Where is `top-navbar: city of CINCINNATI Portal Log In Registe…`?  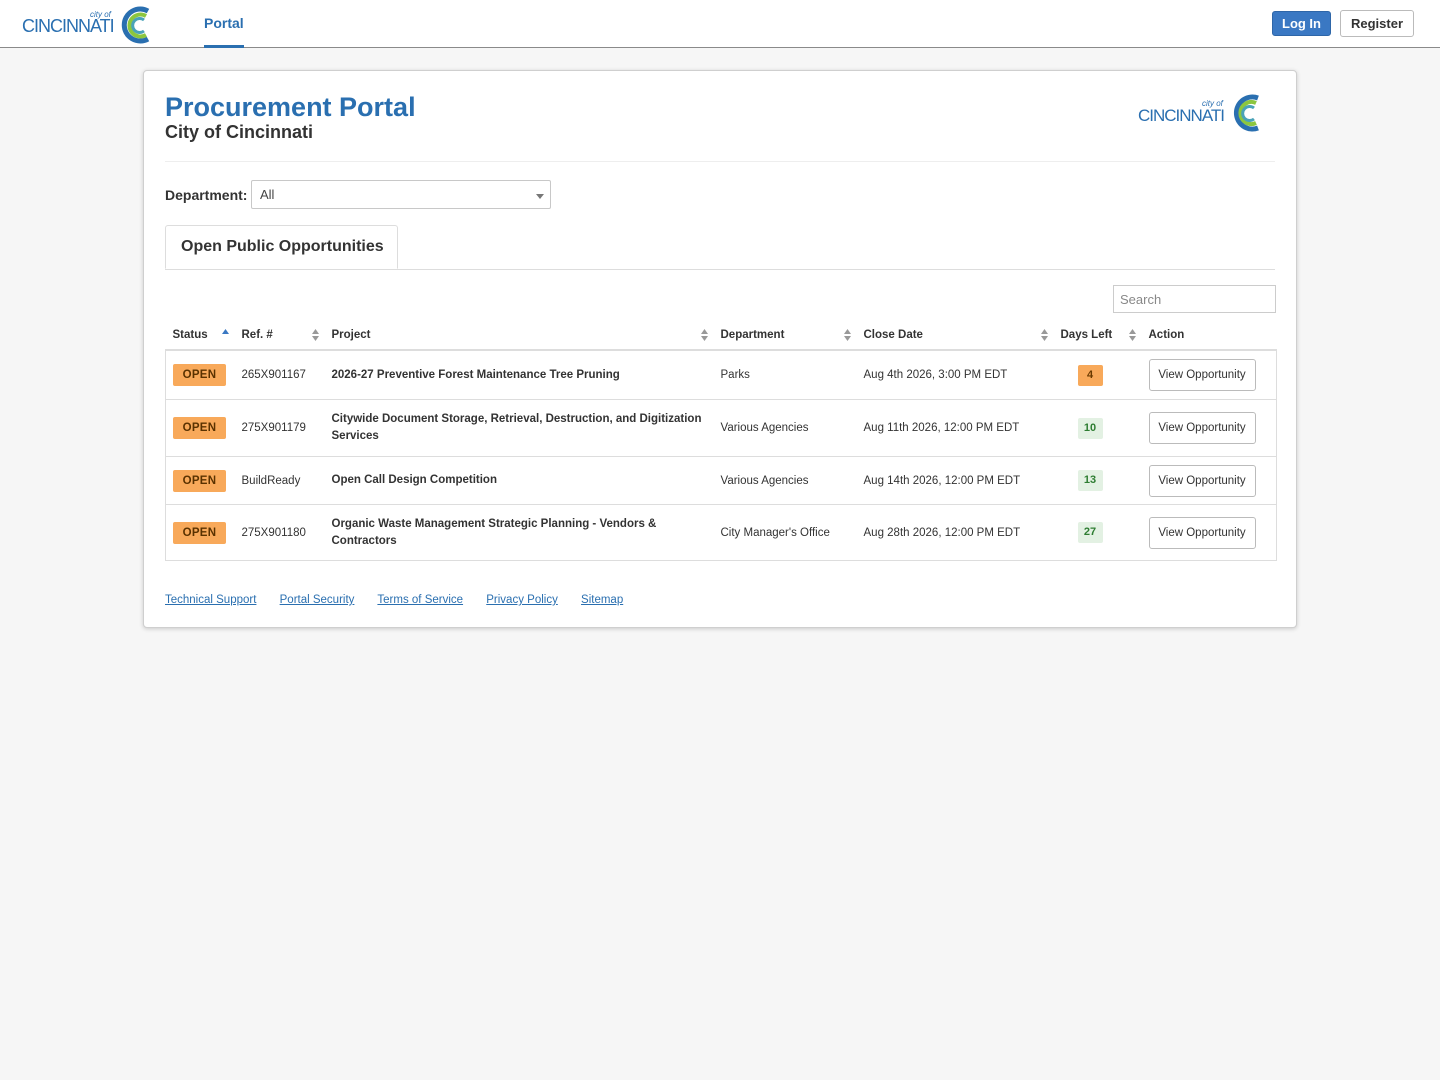
top-navbar: city of CINCINNATI Portal Log In Registe… is located at coordinates (720, 24).